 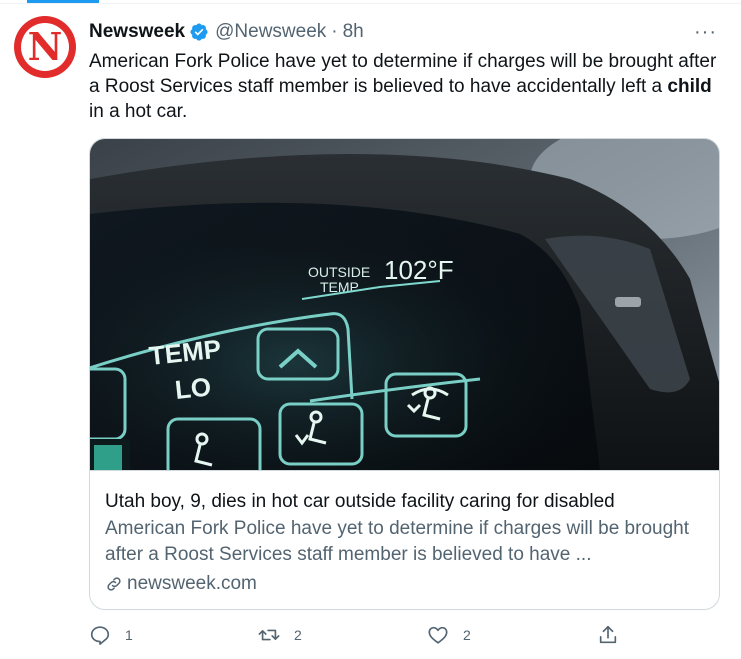 What do you see at coordinates (298, 635) in the screenshot?
I see `retweet-count: 2` at bounding box center [298, 635].